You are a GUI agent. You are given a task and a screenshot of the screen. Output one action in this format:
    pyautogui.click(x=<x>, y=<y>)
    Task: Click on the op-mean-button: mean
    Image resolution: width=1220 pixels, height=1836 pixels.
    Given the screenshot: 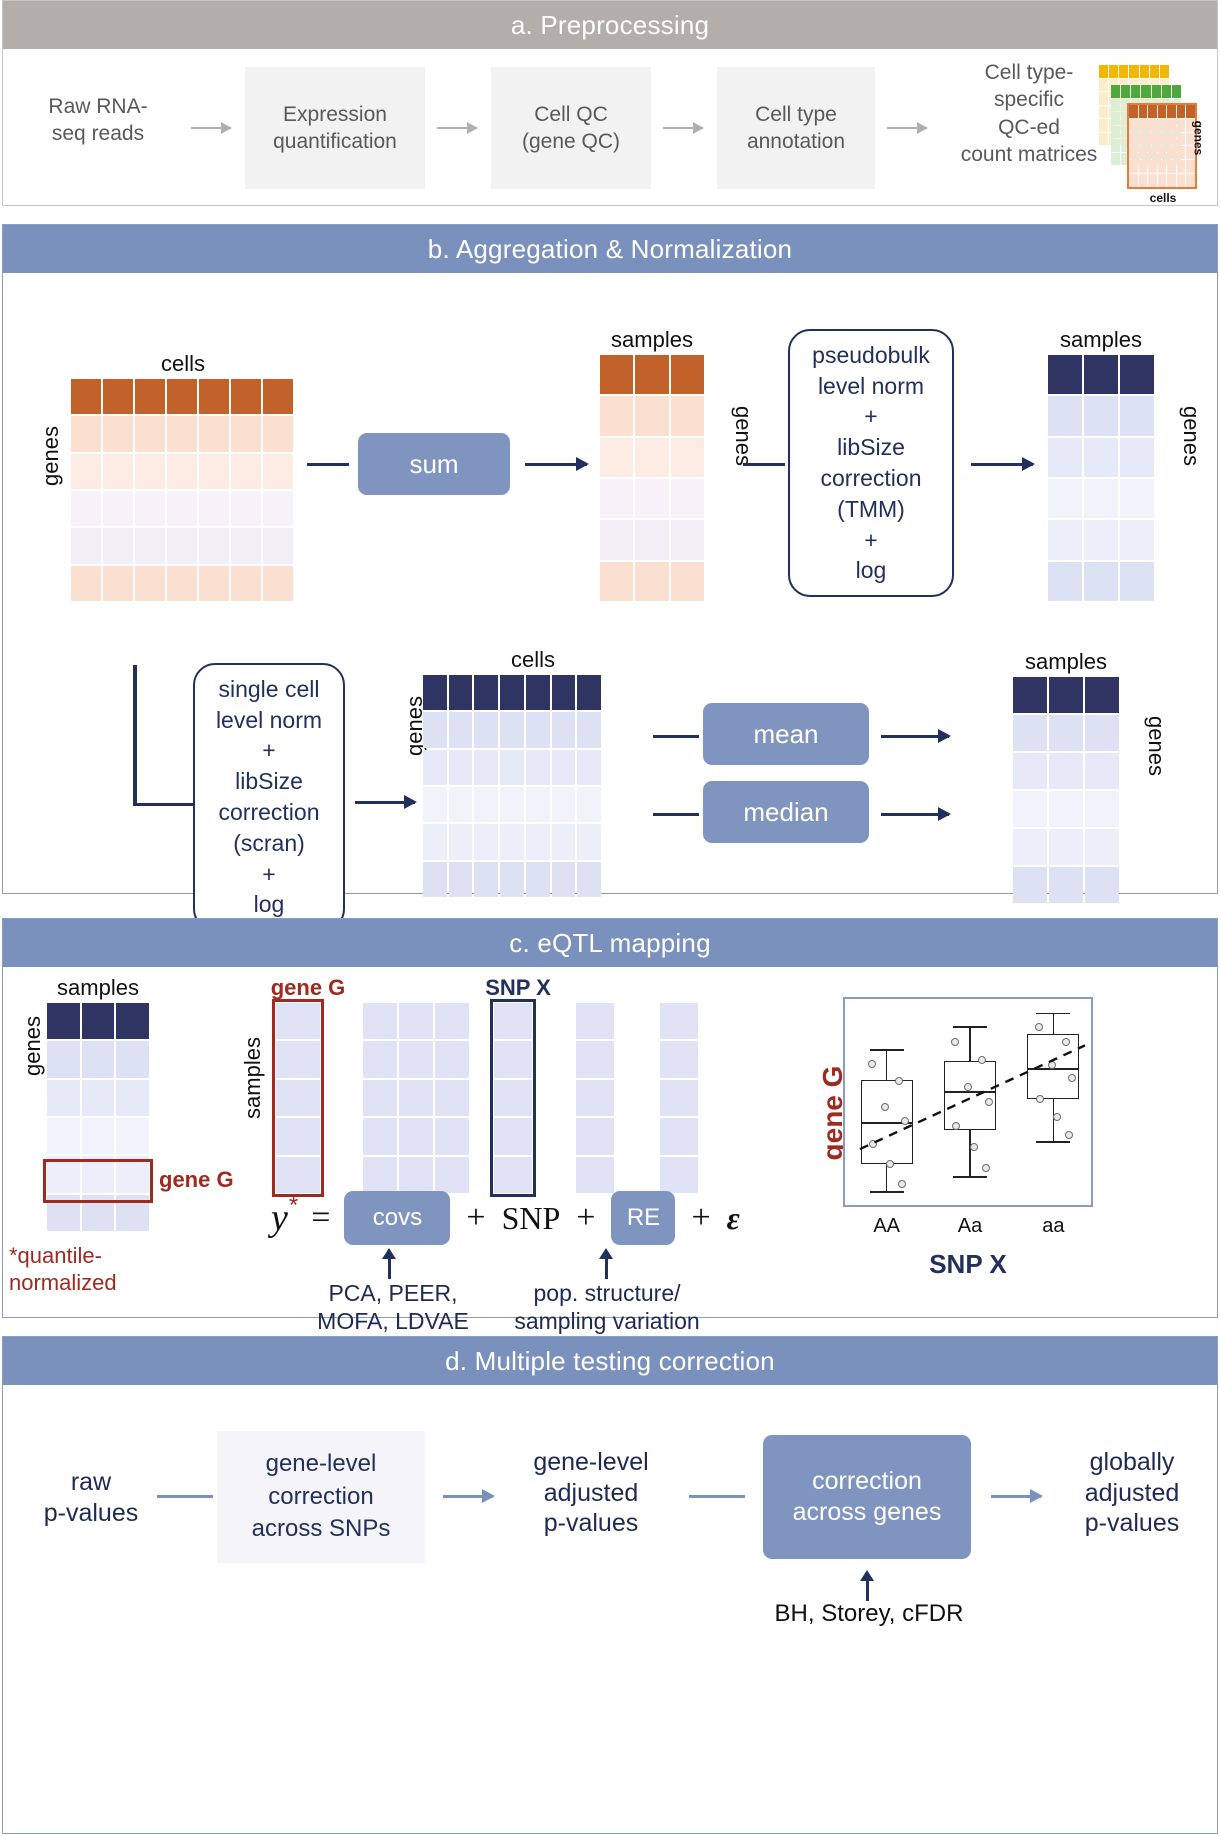 What is the action you would take?
    pyautogui.click(x=786, y=734)
    